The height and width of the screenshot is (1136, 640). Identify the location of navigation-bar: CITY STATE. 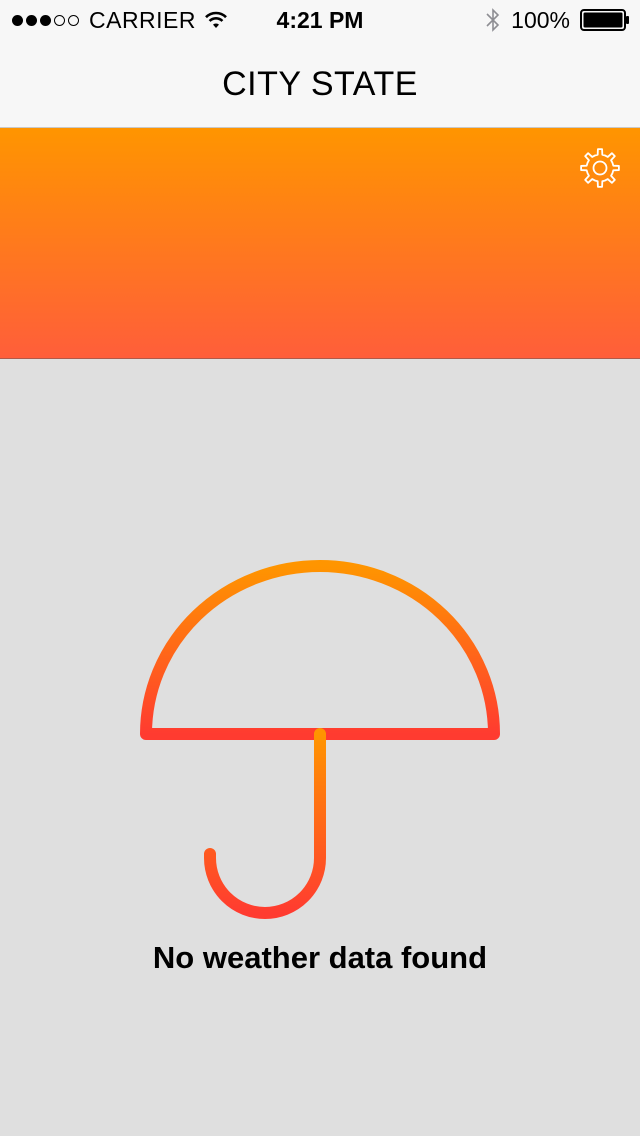
(320, 84).